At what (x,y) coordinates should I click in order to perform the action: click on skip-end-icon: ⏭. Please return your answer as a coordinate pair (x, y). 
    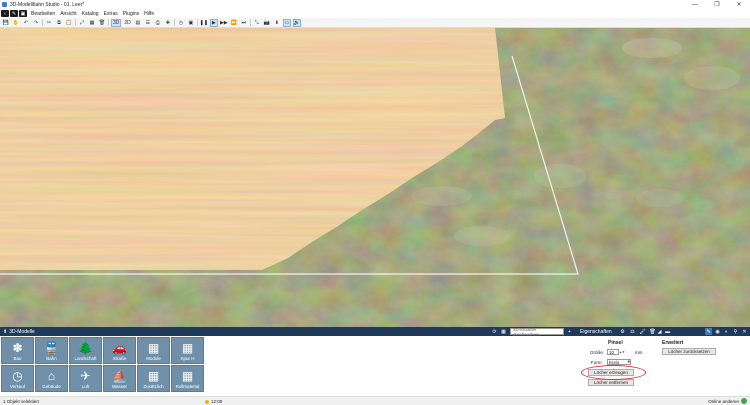
    Looking at the image, I should click on (244, 23).